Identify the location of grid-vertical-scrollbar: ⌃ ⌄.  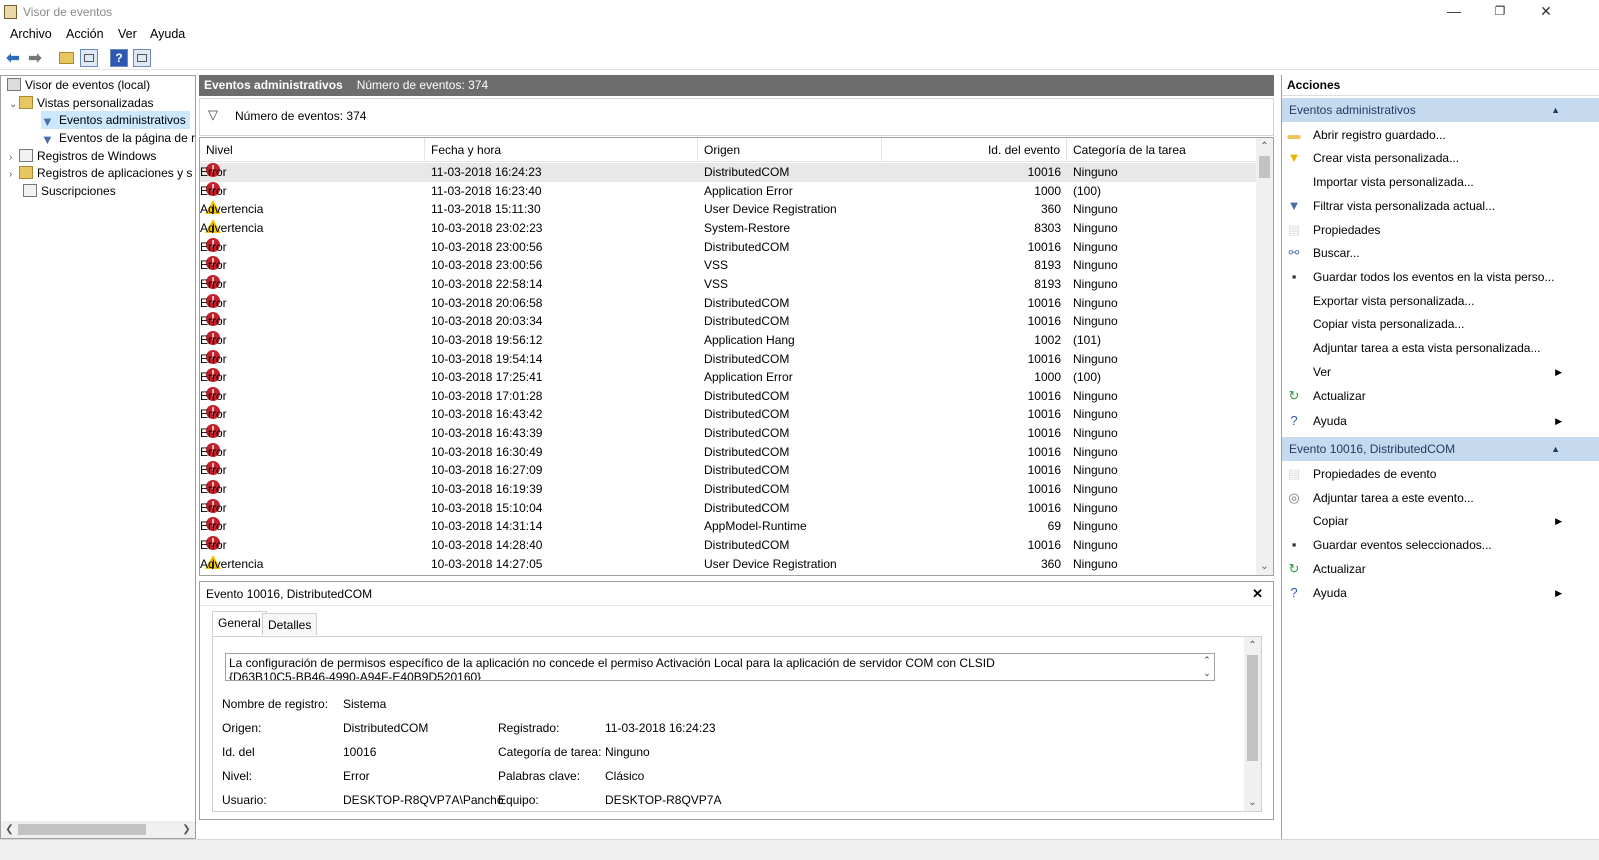
(1264, 356).